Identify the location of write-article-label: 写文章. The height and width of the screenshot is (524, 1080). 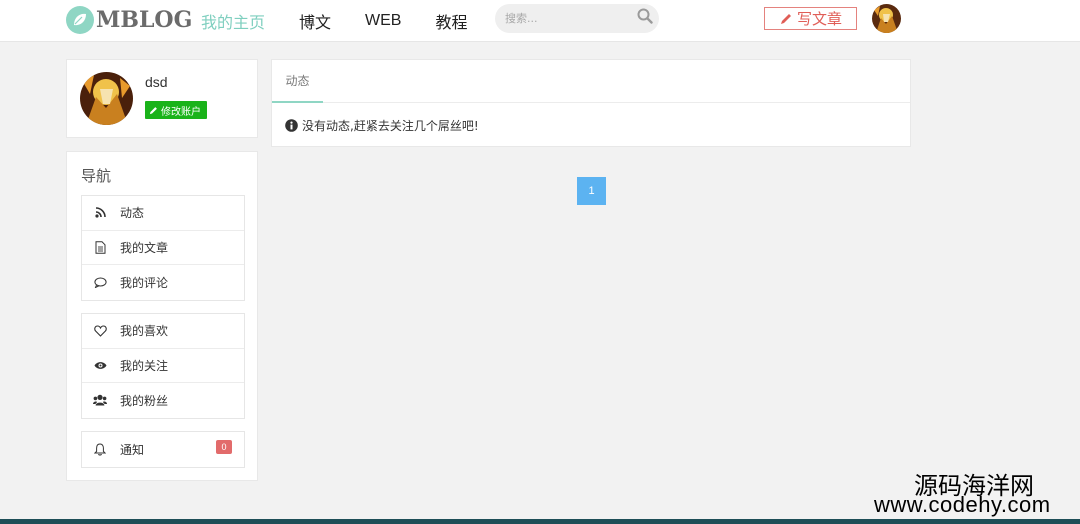
(819, 19).